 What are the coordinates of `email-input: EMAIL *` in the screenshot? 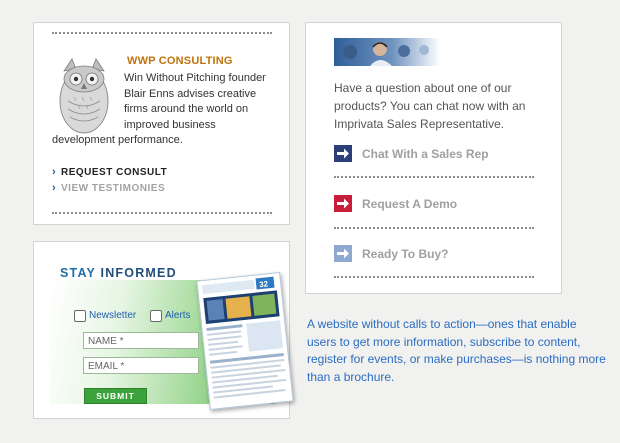 It's located at (141, 365).